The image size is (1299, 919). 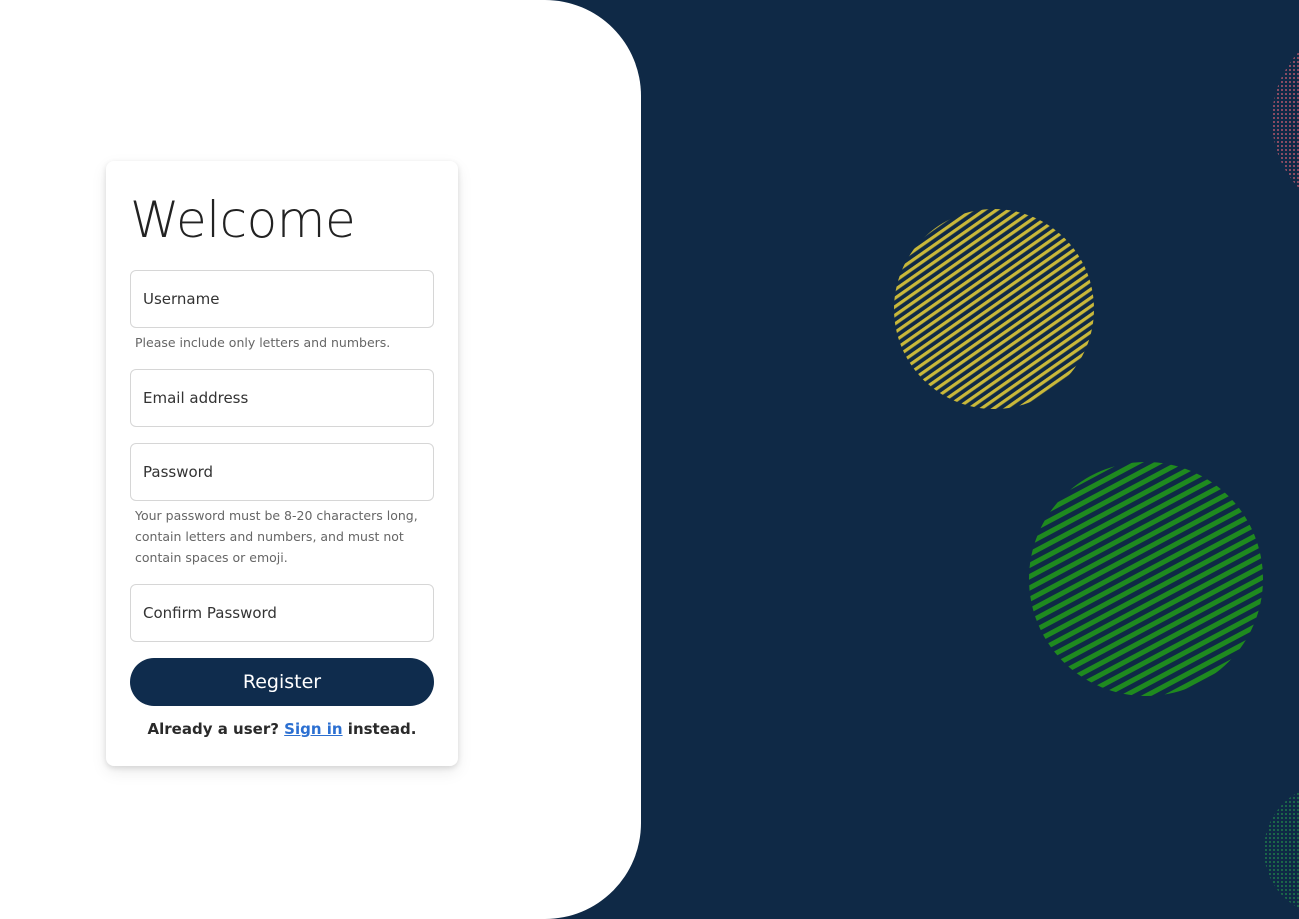 I want to click on pink-dotted-circle, so click(x=1285, y=120).